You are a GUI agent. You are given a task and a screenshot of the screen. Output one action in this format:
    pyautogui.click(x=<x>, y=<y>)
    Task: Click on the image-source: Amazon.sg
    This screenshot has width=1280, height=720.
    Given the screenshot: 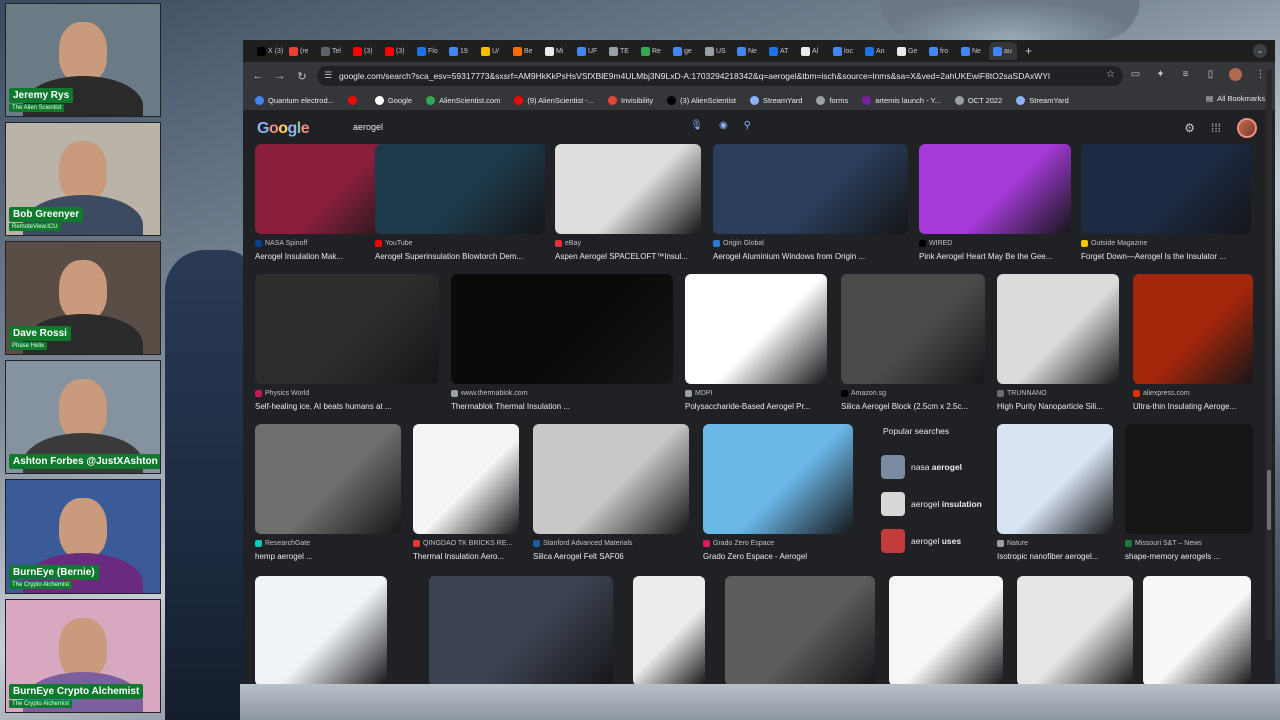 What is the action you would take?
    pyautogui.click(x=863, y=393)
    